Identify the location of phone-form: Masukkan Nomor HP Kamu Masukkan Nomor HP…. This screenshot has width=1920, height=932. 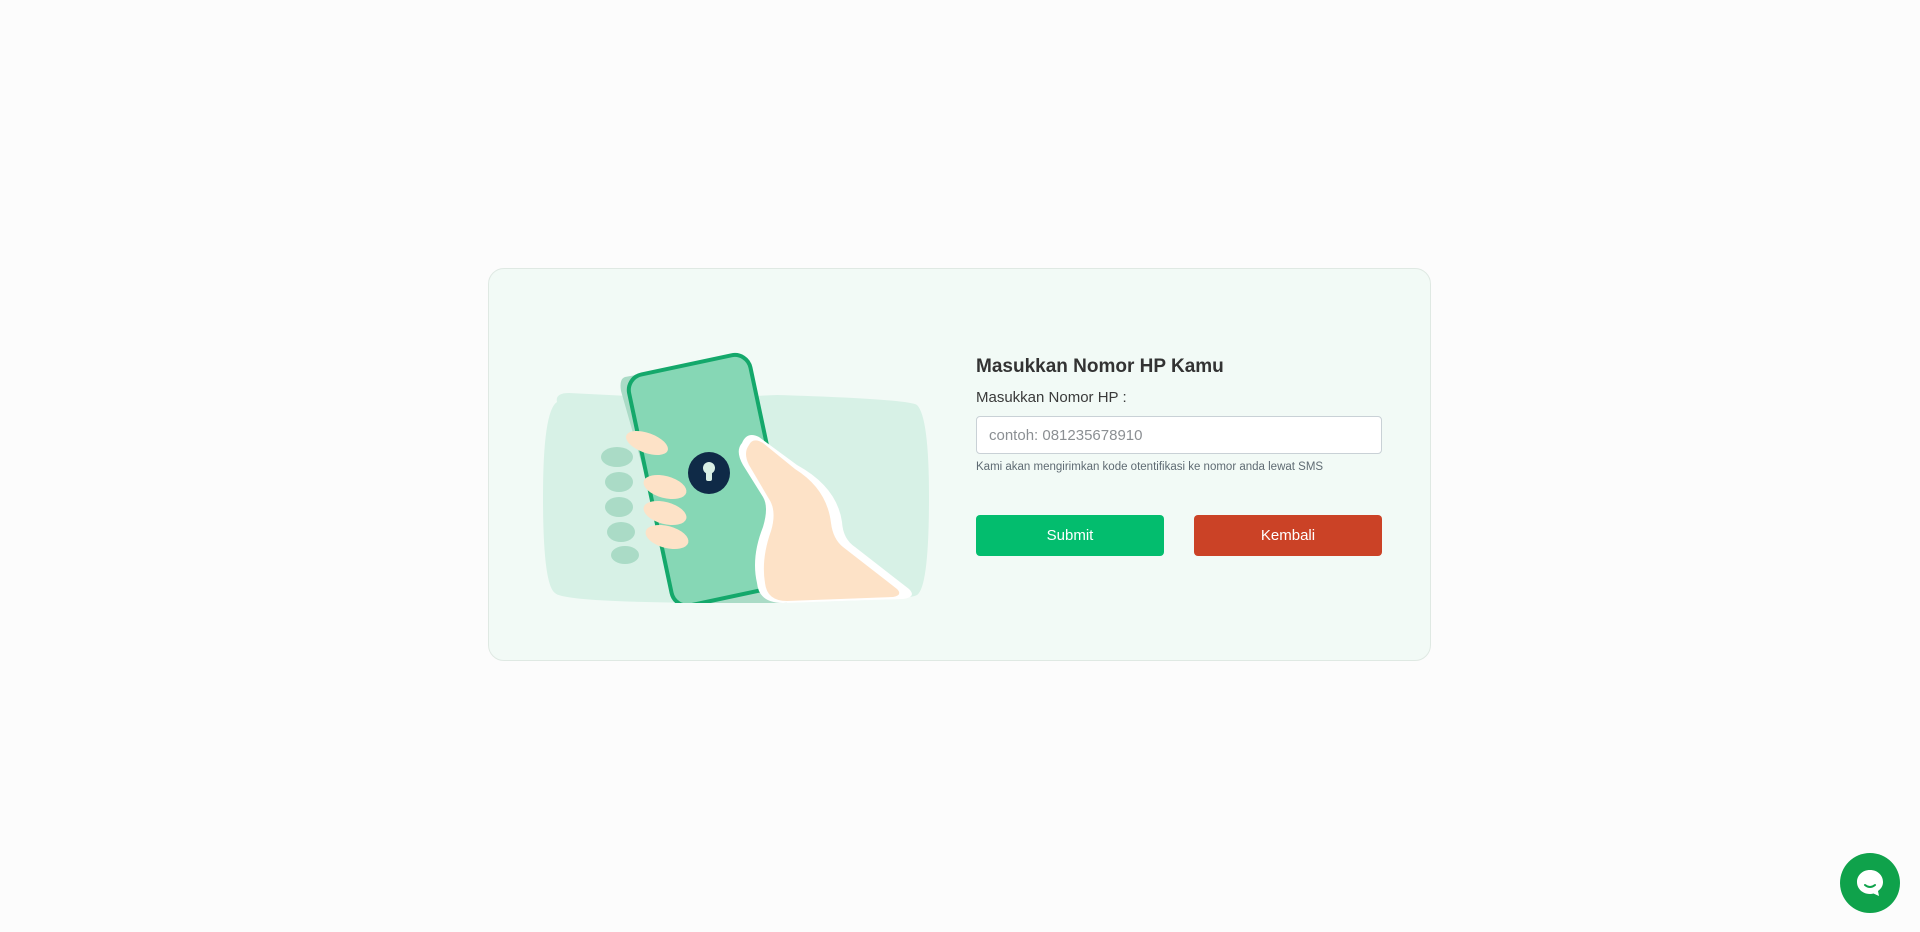
(1179, 455).